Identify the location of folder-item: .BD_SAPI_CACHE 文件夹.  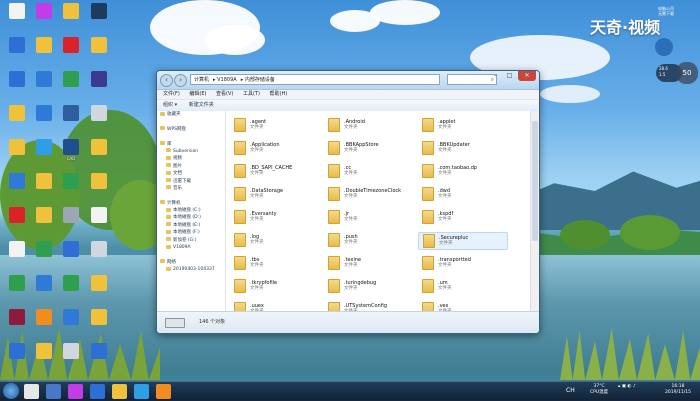
(275, 172).